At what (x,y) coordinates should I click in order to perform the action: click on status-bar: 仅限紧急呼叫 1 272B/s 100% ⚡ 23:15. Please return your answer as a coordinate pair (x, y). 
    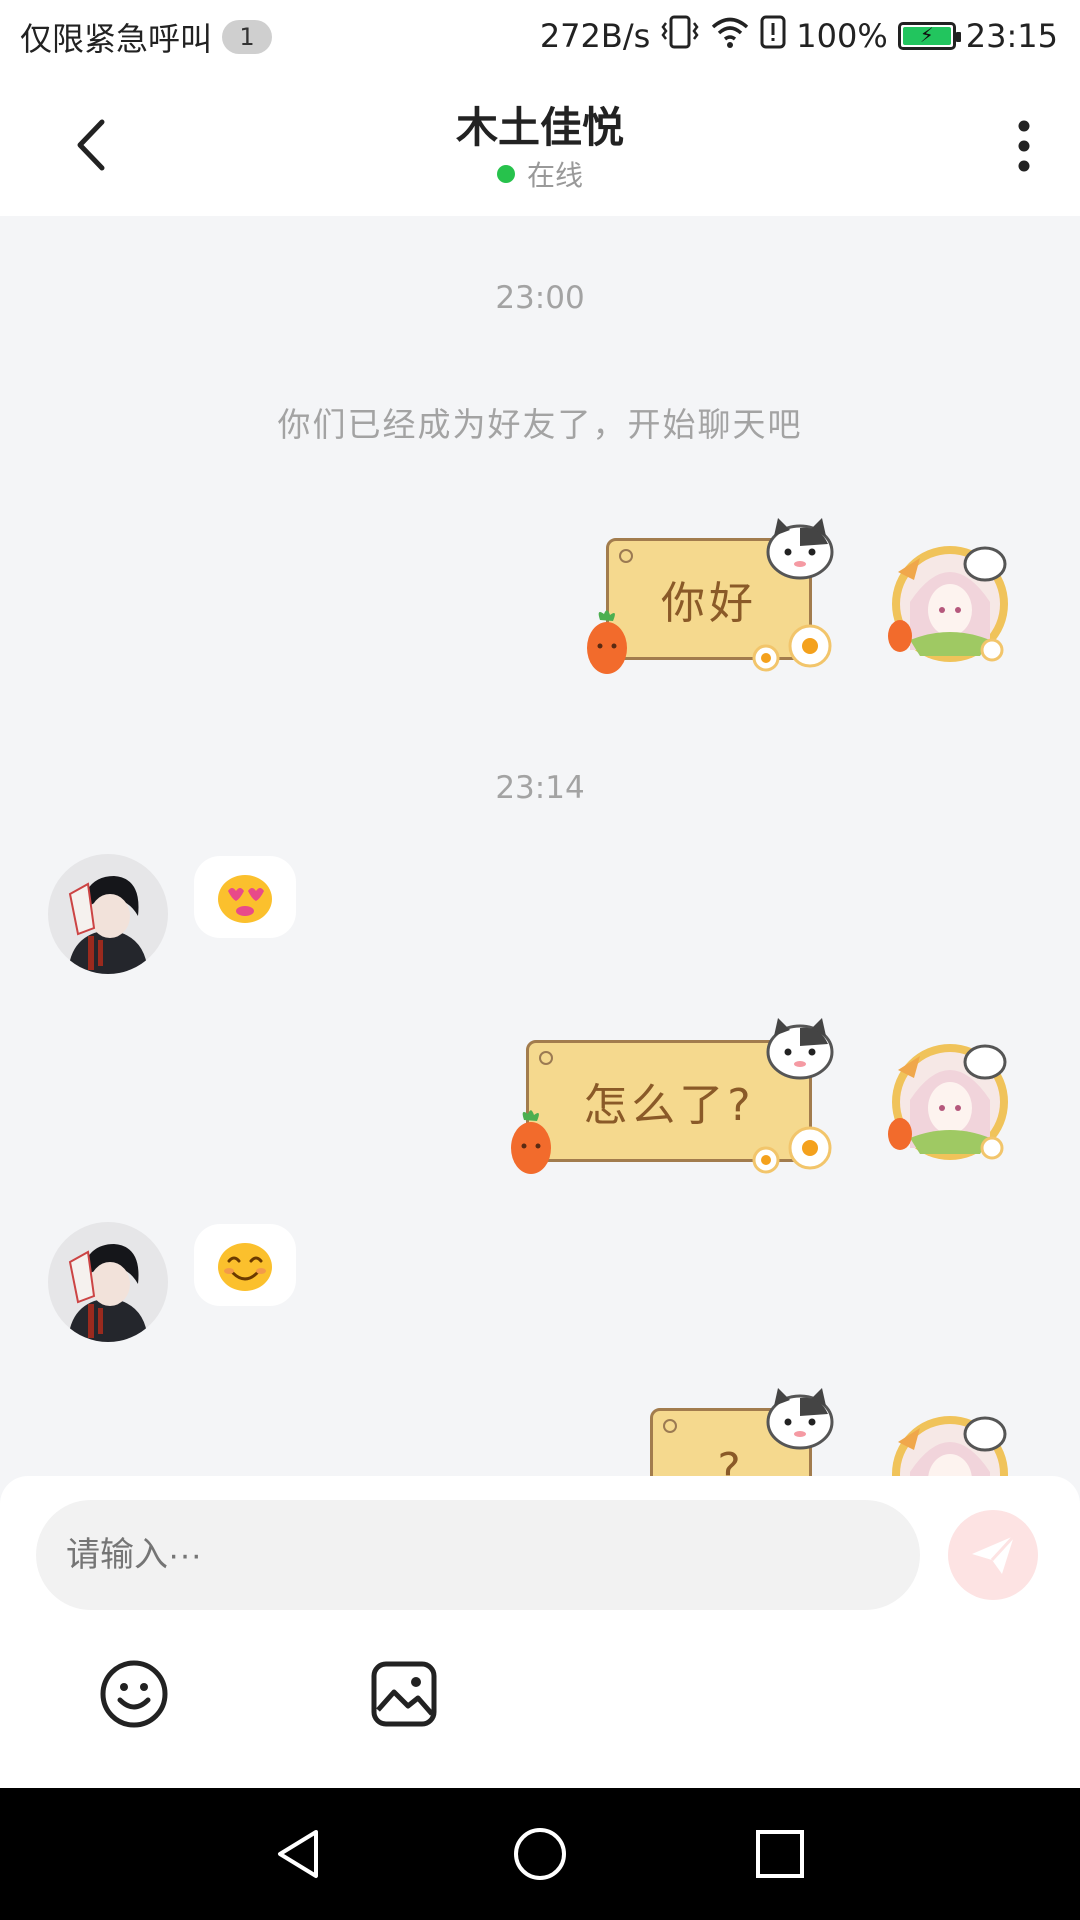
    Looking at the image, I should click on (540, 35).